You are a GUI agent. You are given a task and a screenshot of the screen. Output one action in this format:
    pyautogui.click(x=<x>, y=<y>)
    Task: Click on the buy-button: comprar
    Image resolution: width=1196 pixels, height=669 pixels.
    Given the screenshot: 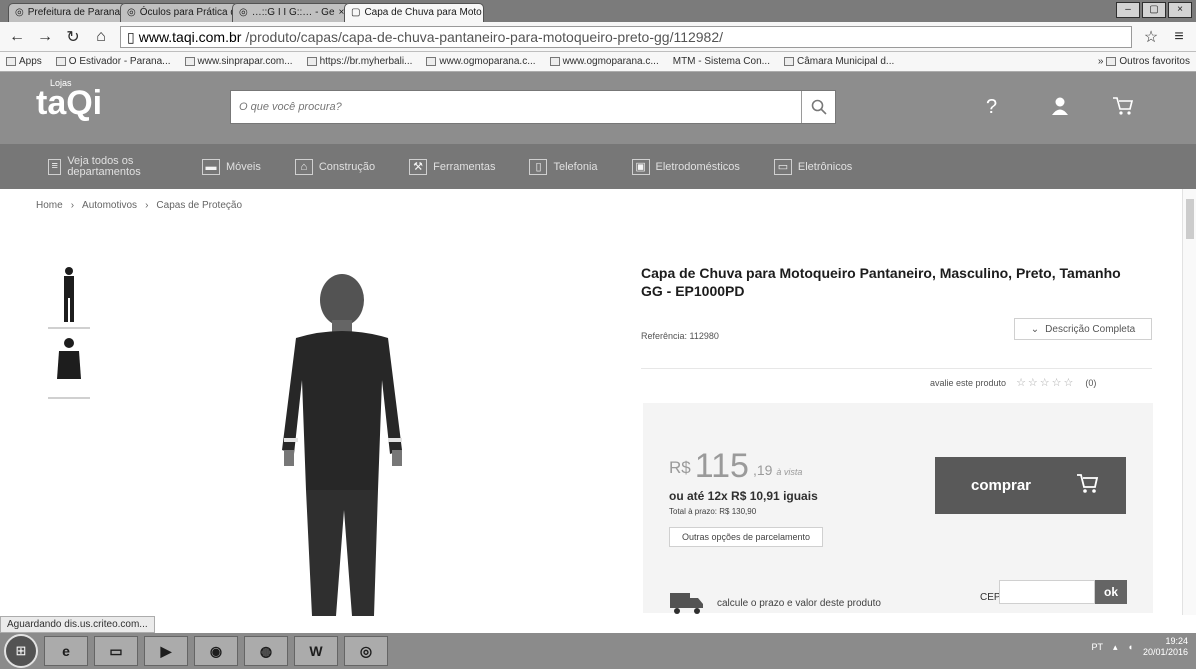 What is the action you would take?
    pyautogui.click(x=1030, y=485)
    